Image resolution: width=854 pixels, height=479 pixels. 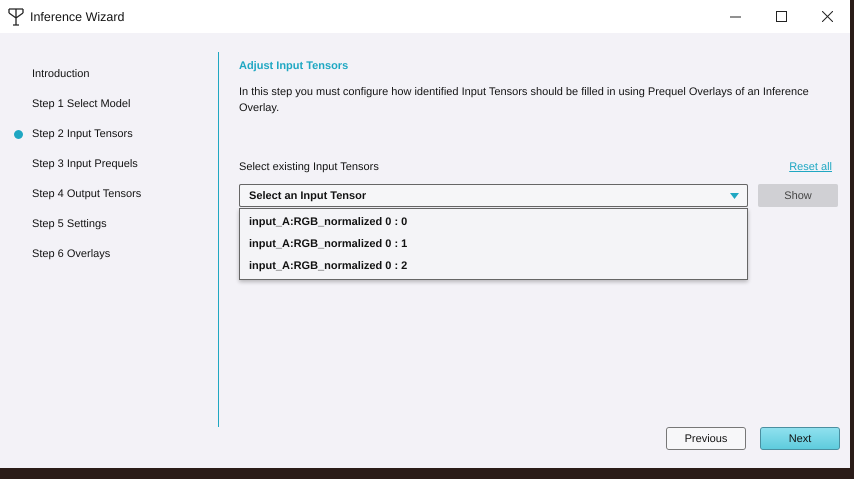 I want to click on dropdown-option: input_A:RGB_normalized 0 : 2, so click(x=493, y=266).